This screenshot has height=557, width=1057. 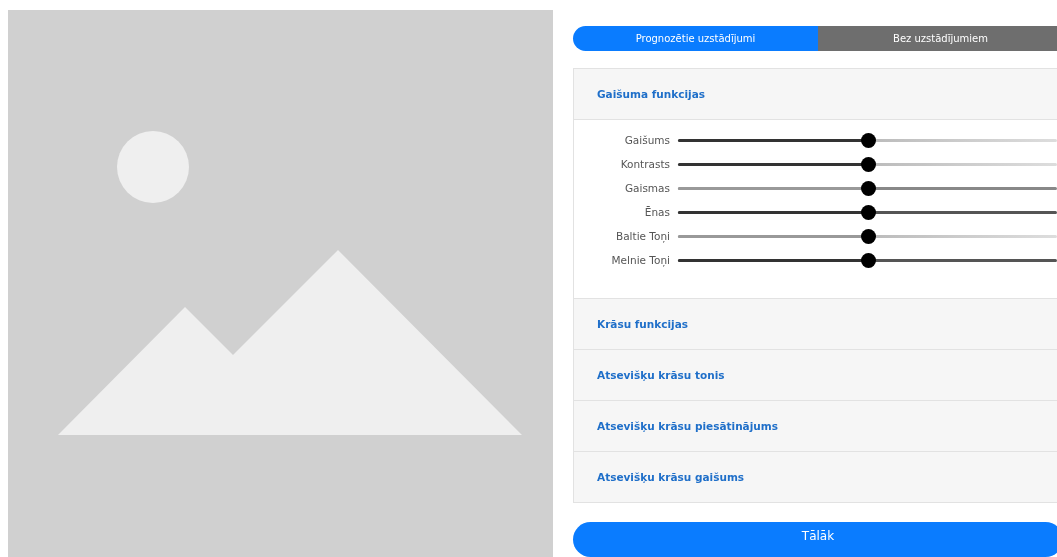 I want to click on slider-label: Melnie Toņi, so click(x=640, y=260).